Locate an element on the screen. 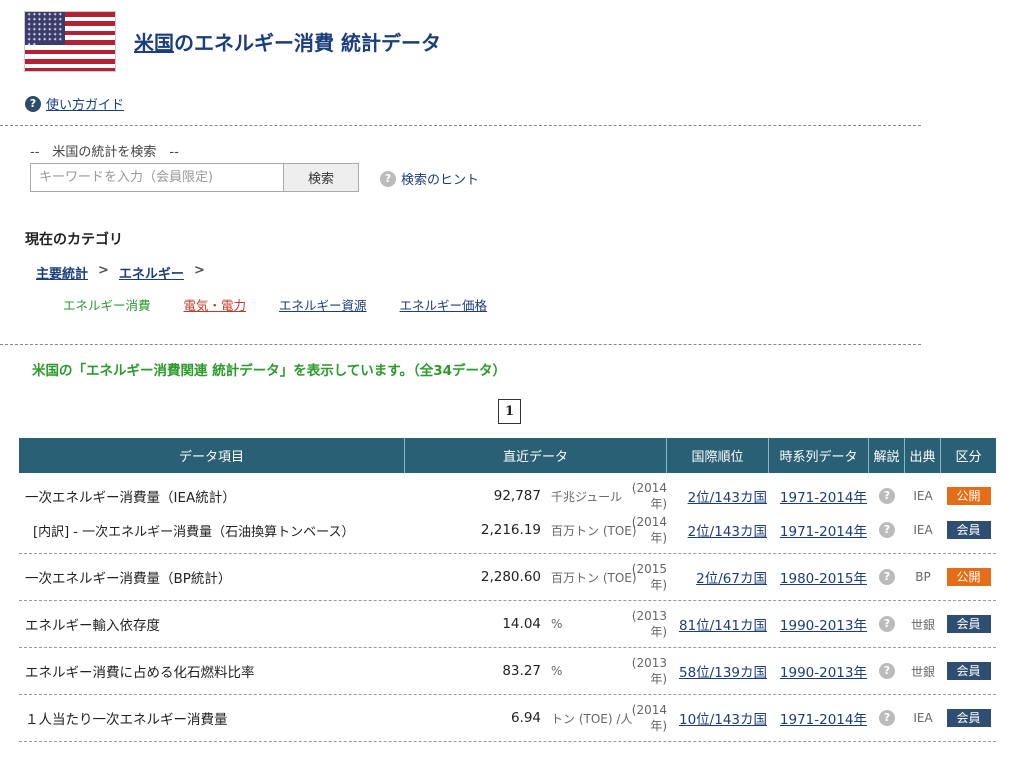  usage-guide: ? 使い方ガイド is located at coordinates (74, 103).